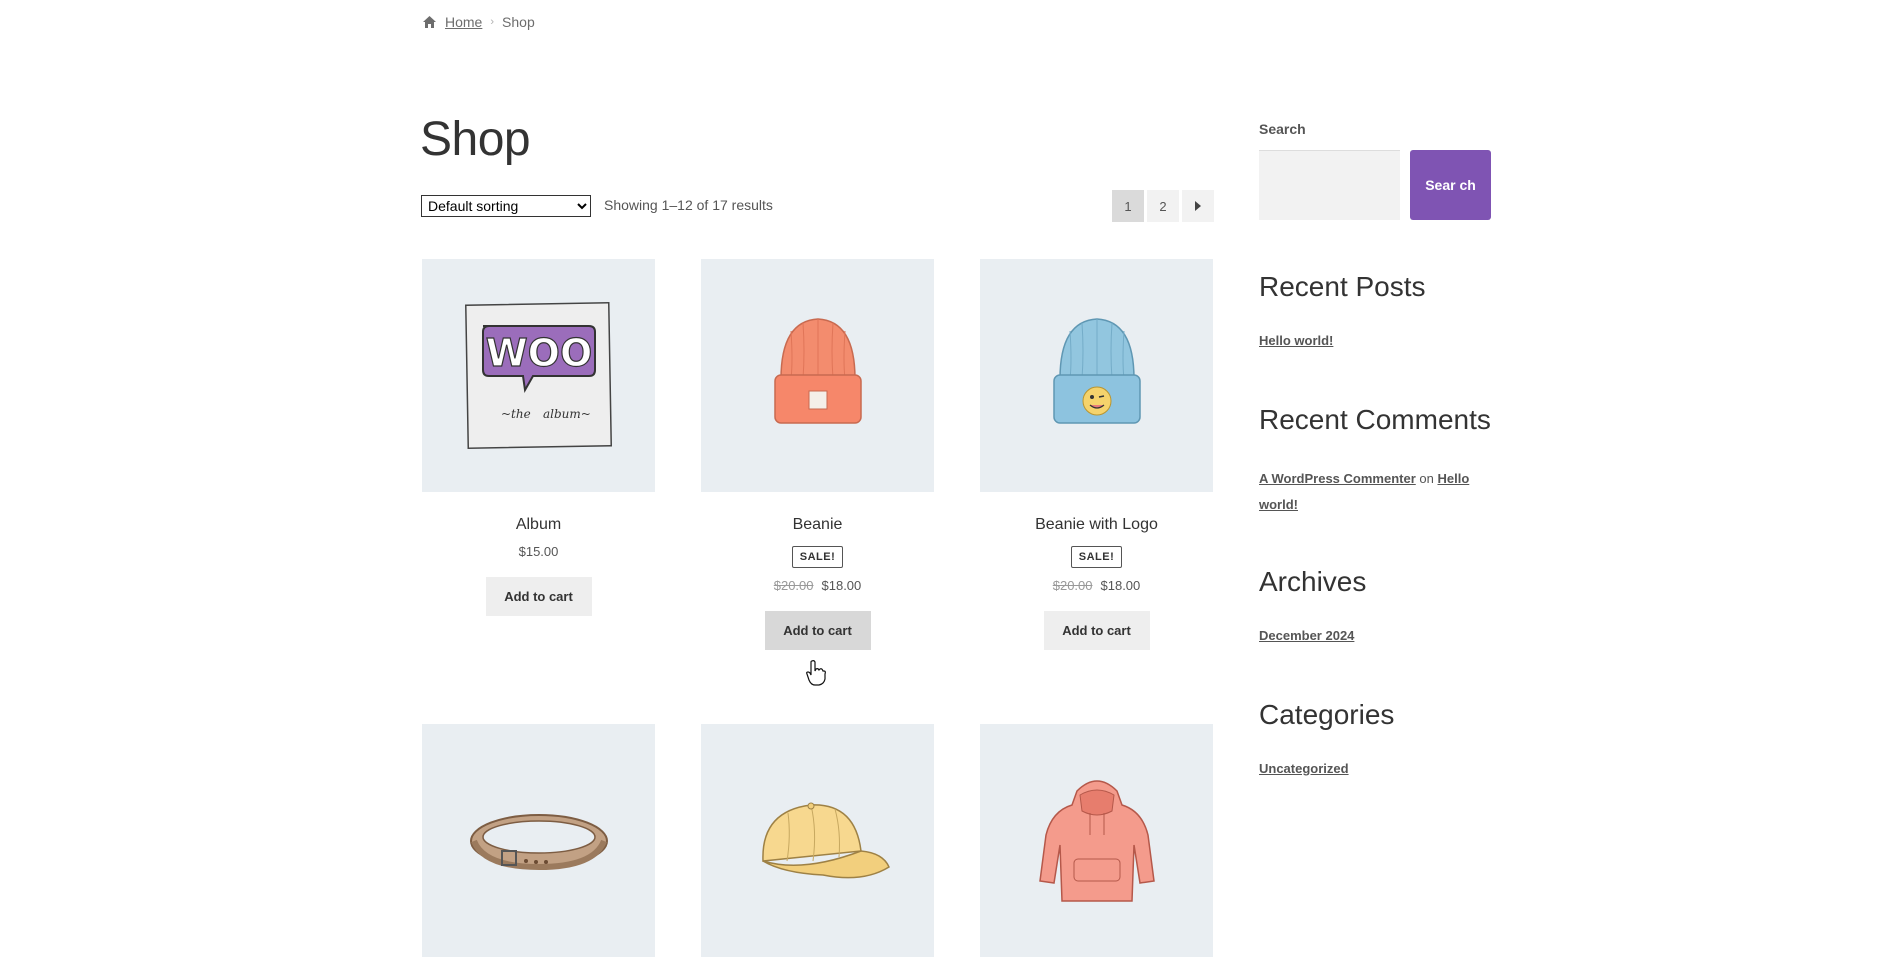 Image resolution: width=1900 pixels, height=957 pixels. What do you see at coordinates (1426, 478) in the screenshot?
I see `comment-on-text: on` at bounding box center [1426, 478].